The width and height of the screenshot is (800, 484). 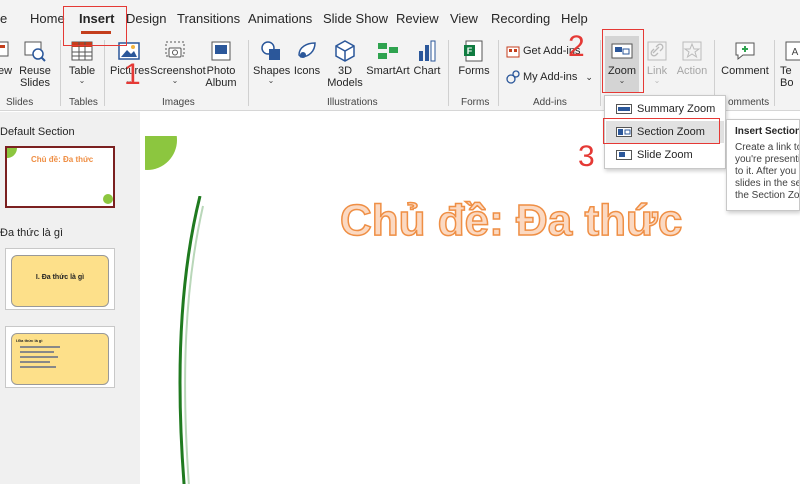 What do you see at coordinates (692, 51) in the screenshot?
I see `star-icon` at bounding box center [692, 51].